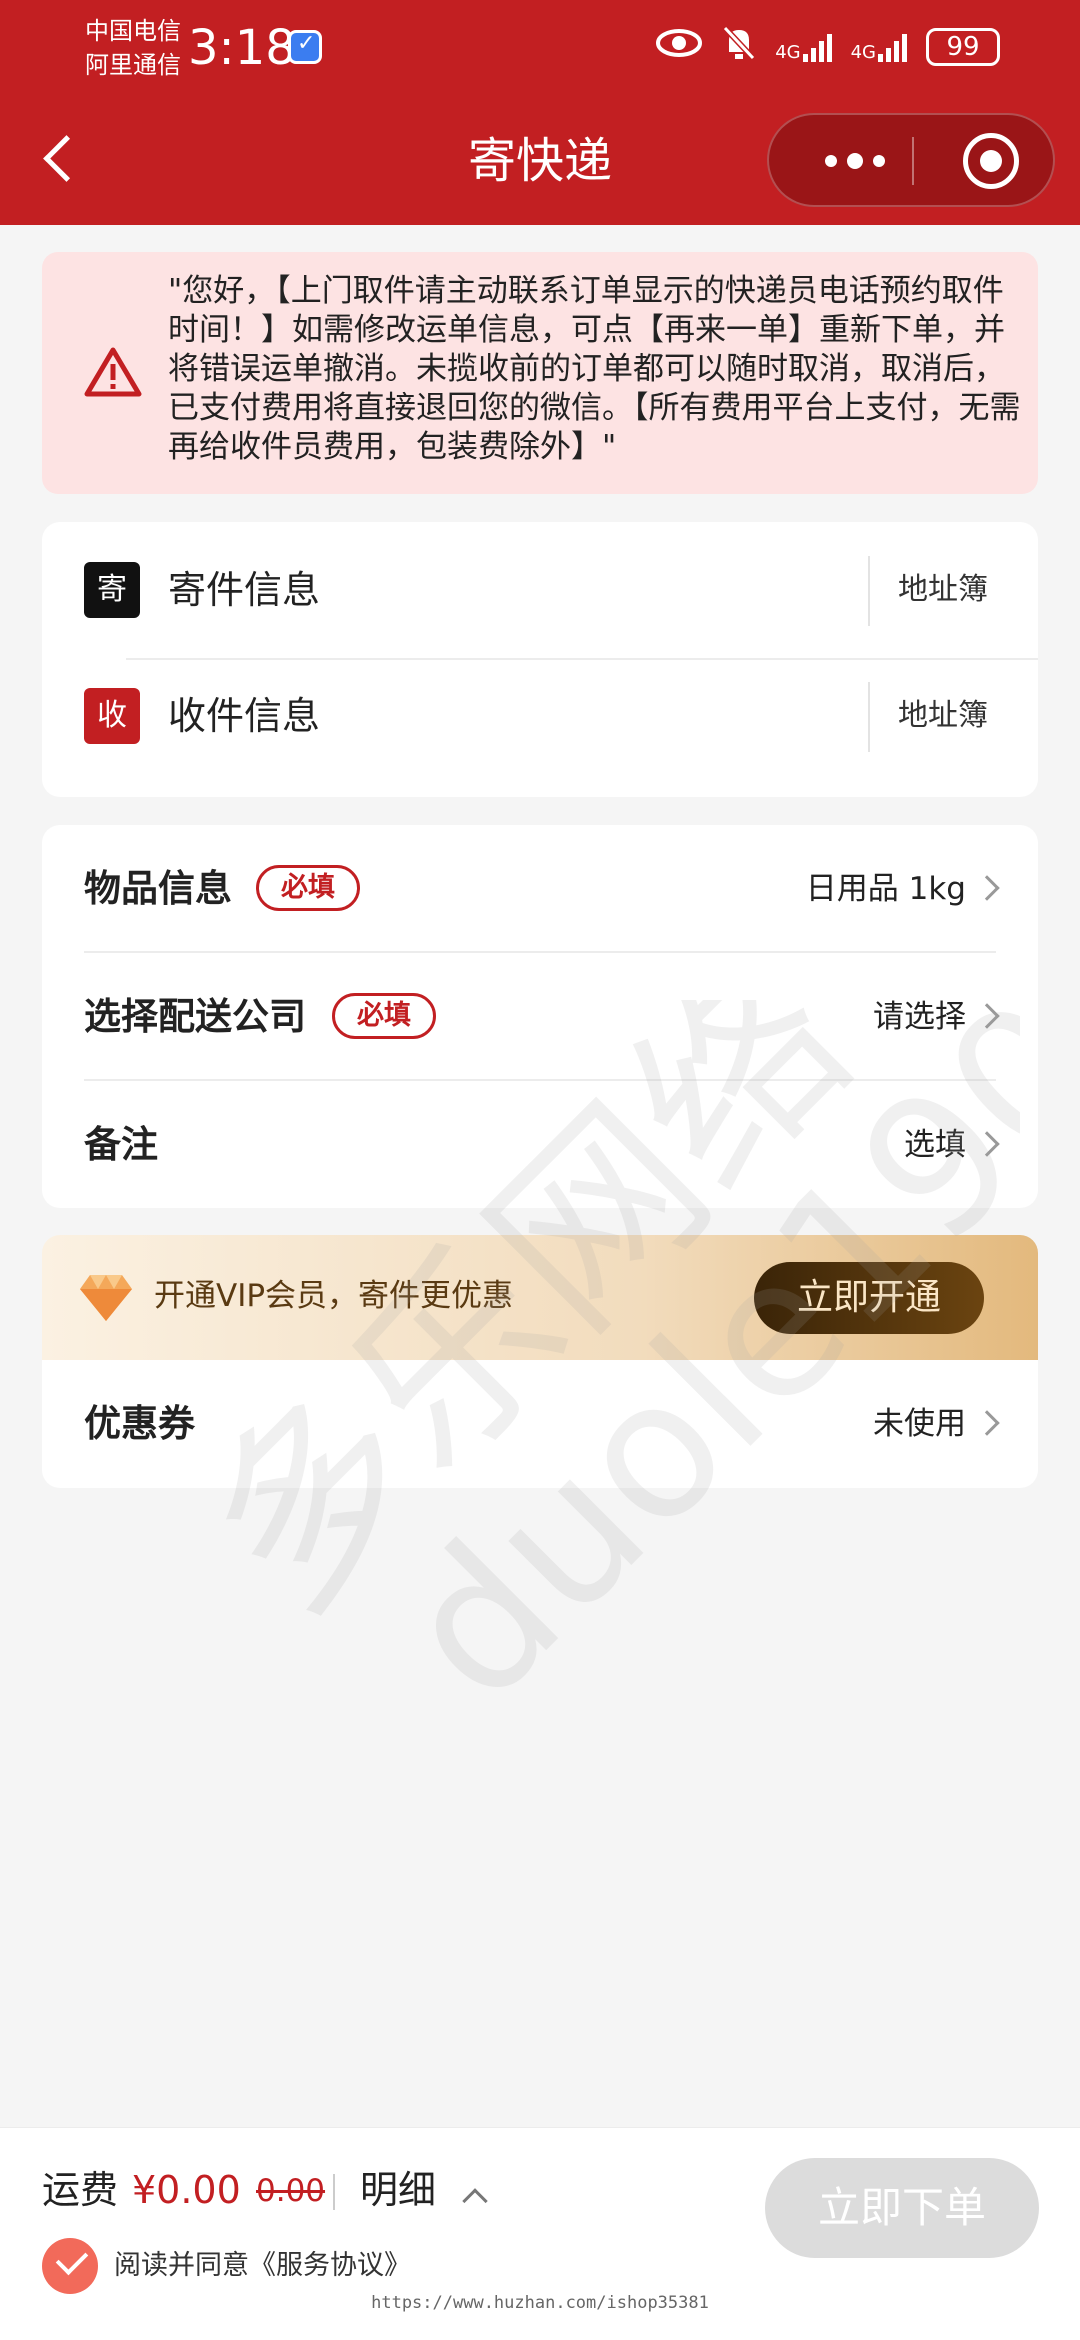  What do you see at coordinates (540, 1424) in the screenshot?
I see `coupon-card: 优惠券 未使用` at bounding box center [540, 1424].